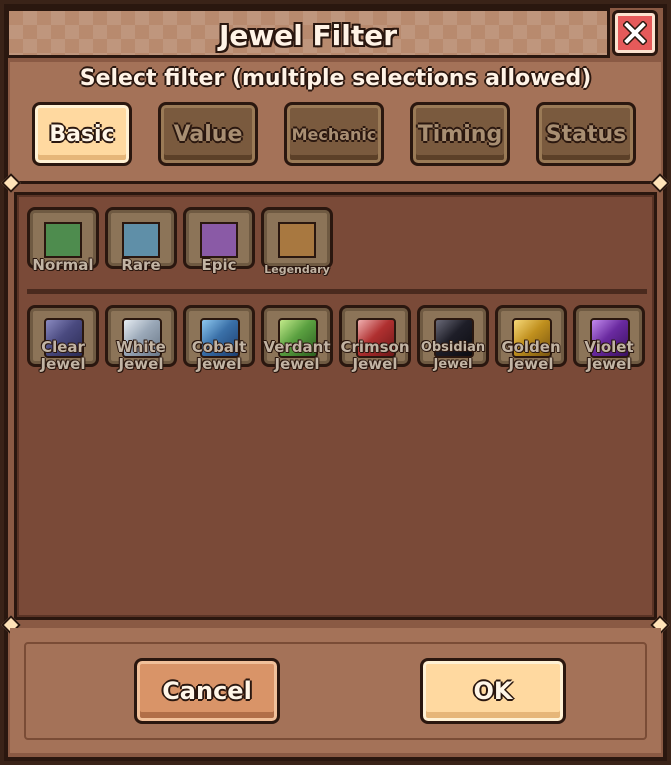 The image size is (671, 765). What do you see at coordinates (308, 35) in the screenshot?
I see `dialog-title: Jewel Filter` at bounding box center [308, 35].